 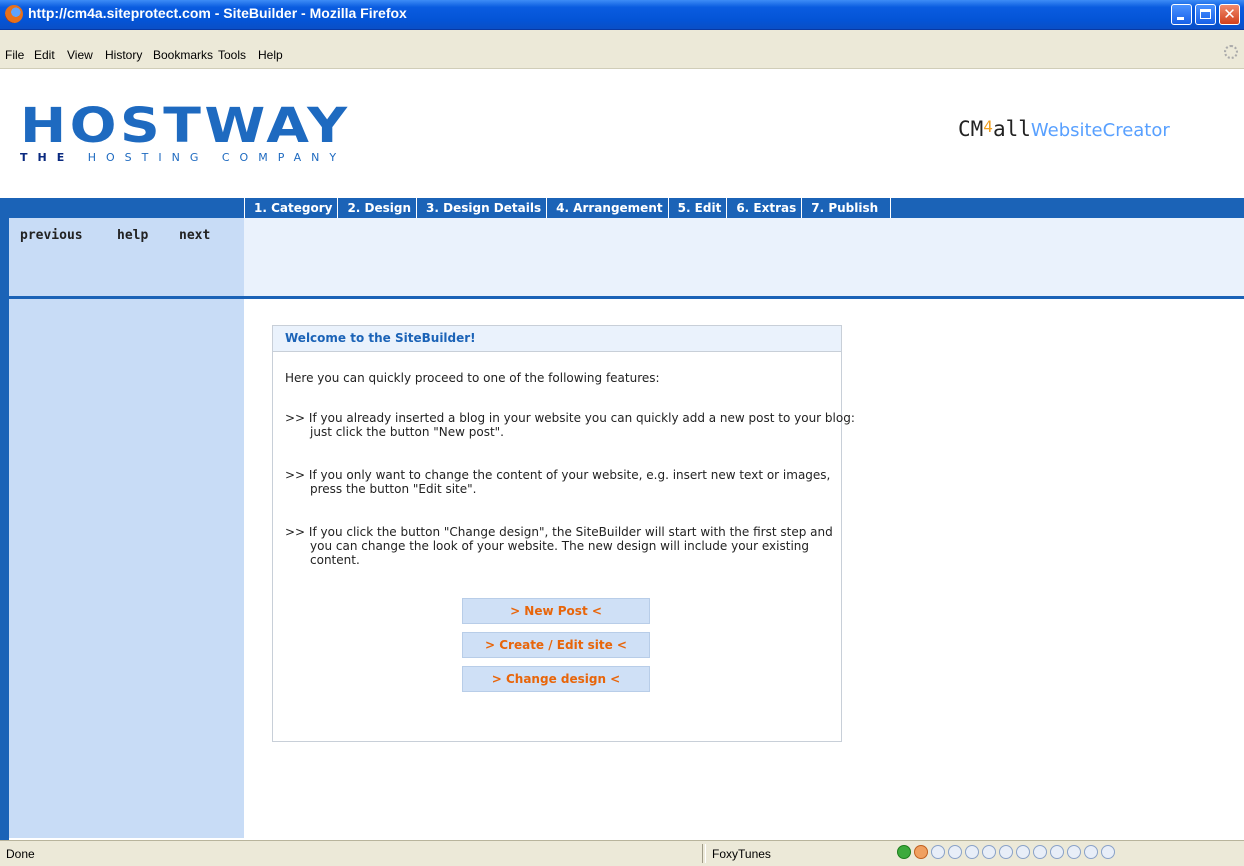 I want to click on menu-history: History, so click(x=123, y=55).